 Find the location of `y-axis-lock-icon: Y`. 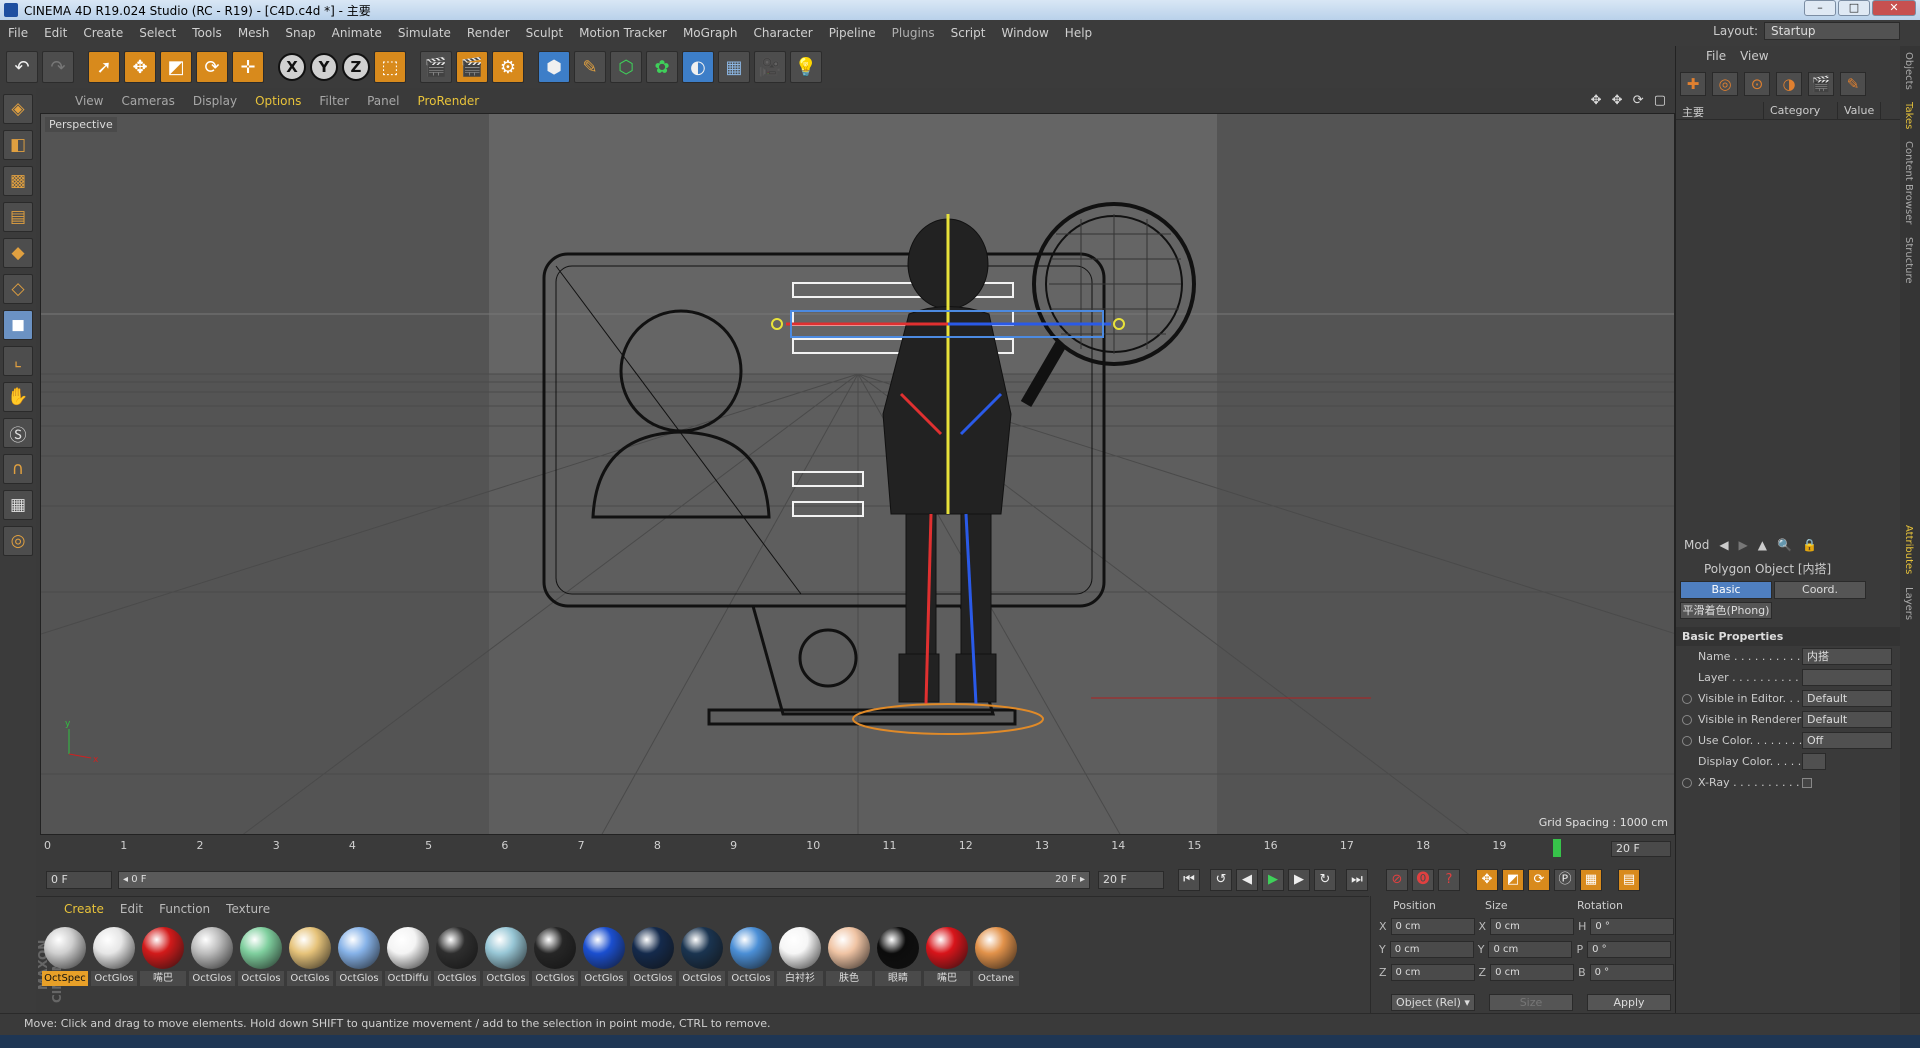

y-axis-lock-icon: Y is located at coordinates (324, 67).